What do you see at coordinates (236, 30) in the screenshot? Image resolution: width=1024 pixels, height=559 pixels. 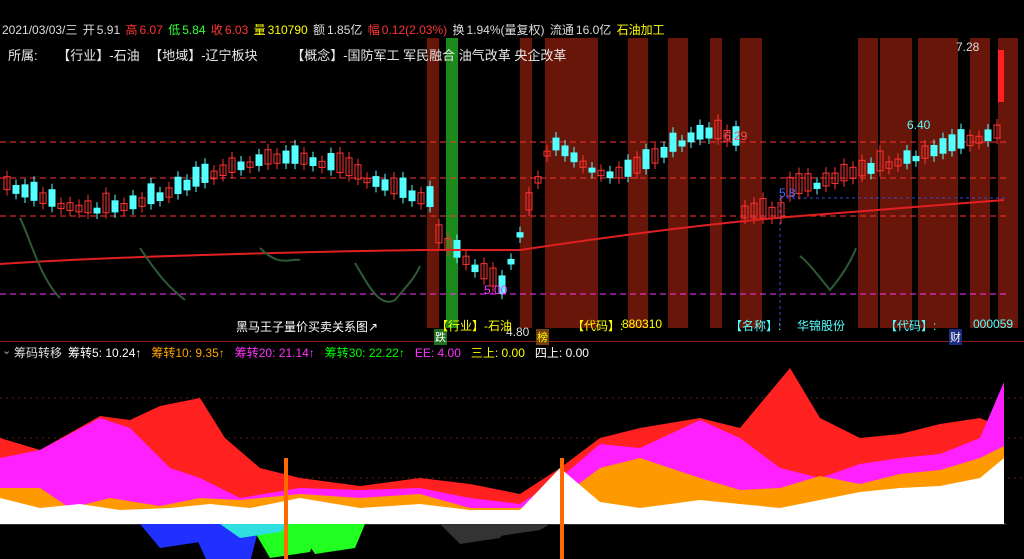 I see `close-value: 6.03` at bounding box center [236, 30].